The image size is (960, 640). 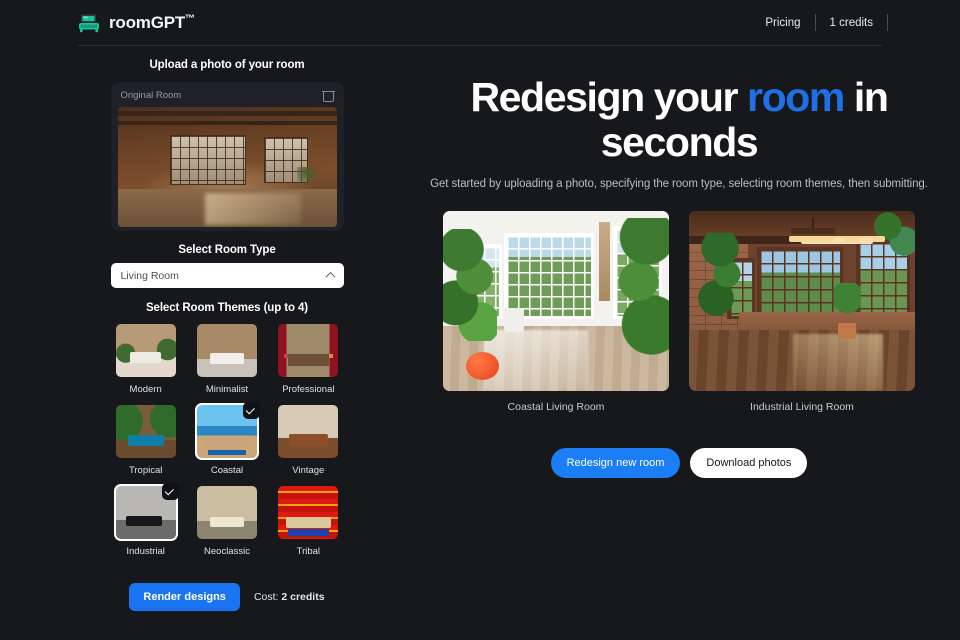 What do you see at coordinates (308, 551) in the screenshot?
I see `theme-label: Tribal` at bounding box center [308, 551].